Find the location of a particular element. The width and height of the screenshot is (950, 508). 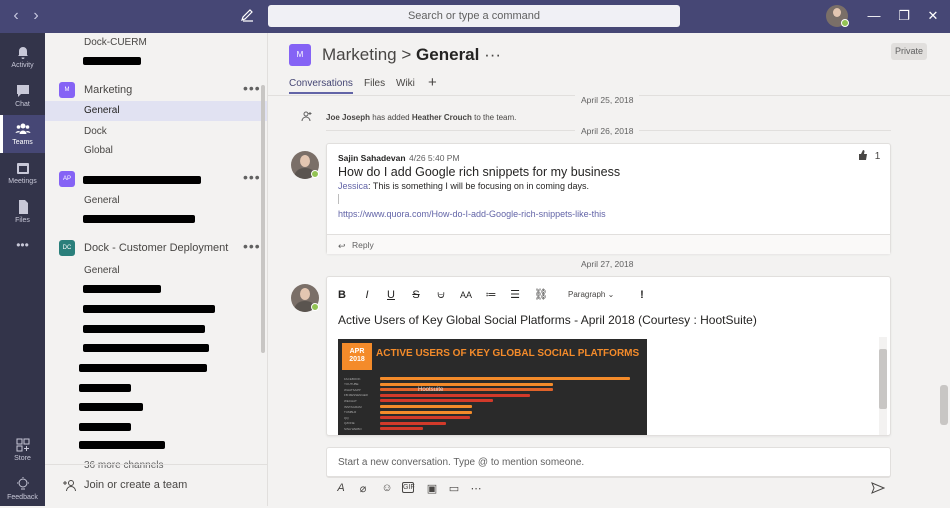

date-divider: April 25, 2018 is located at coordinates (607, 100).